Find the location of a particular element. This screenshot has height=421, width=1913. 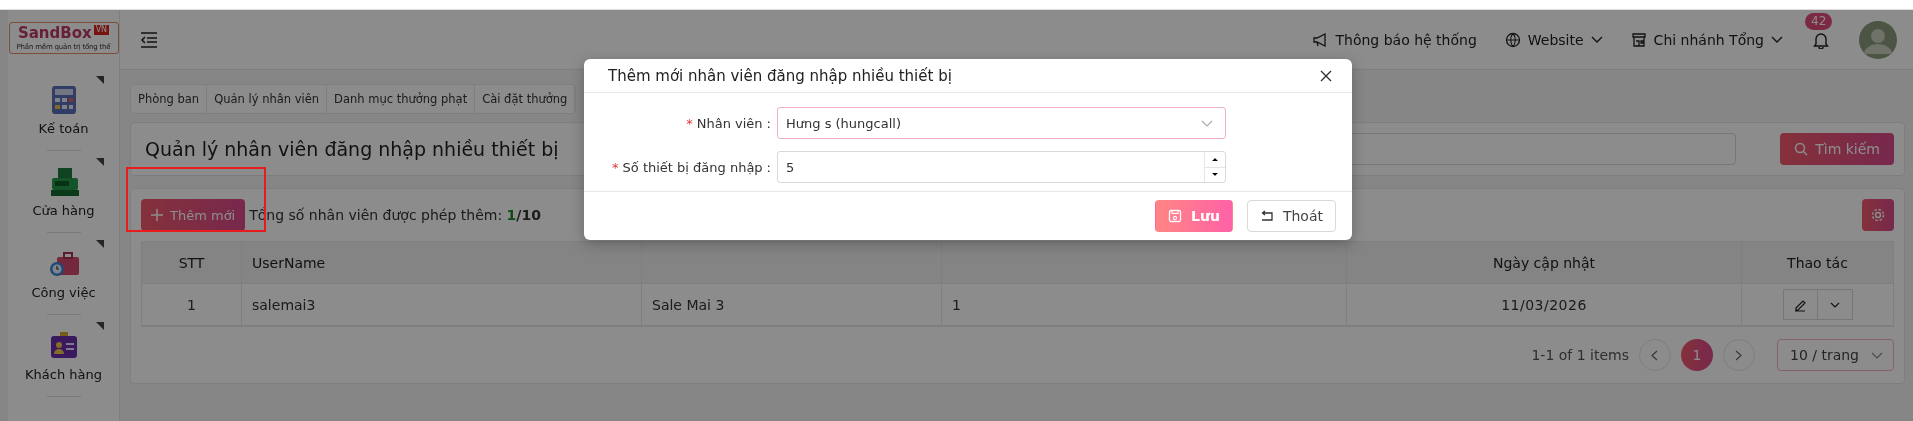

tab: Cài đặt thưởng is located at coordinates (525, 99).